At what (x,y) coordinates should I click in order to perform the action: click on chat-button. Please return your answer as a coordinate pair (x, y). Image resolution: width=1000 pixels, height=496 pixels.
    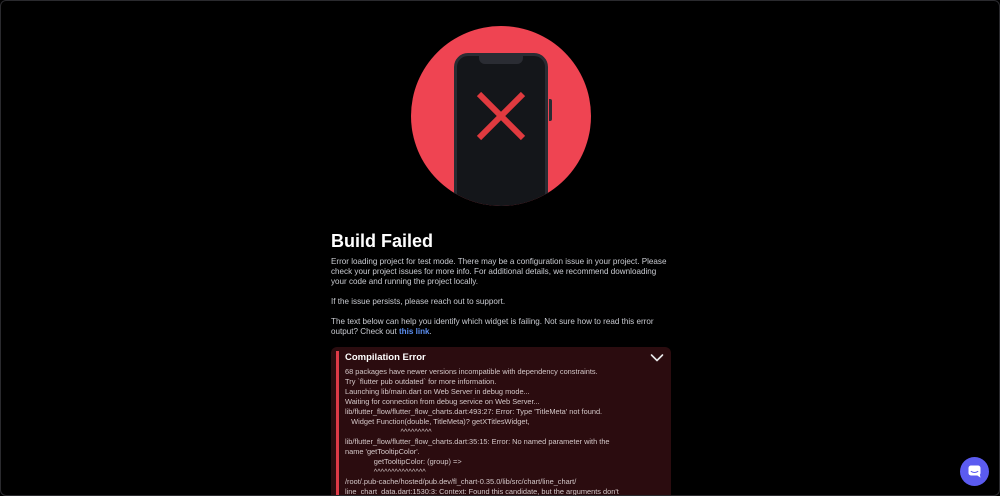
    Looking at the image, I should click on (974, 471).